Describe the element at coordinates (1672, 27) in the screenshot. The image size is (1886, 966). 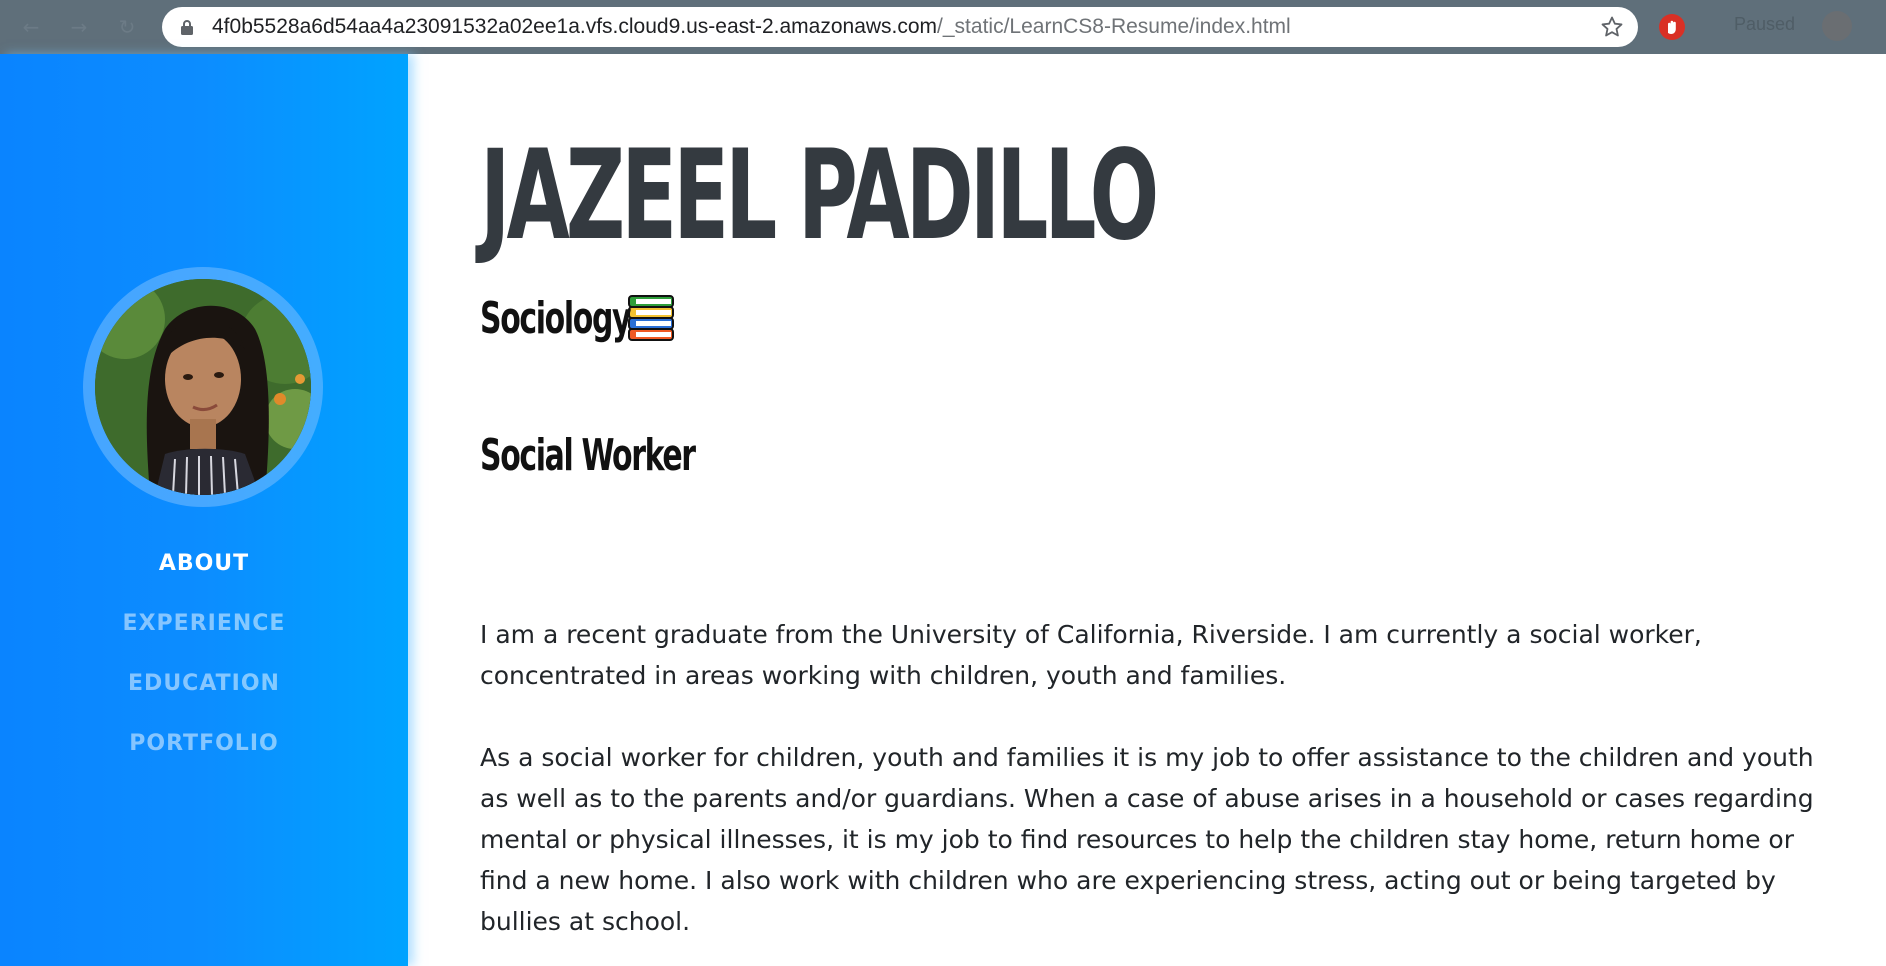
I see `extension-icon` at that location.